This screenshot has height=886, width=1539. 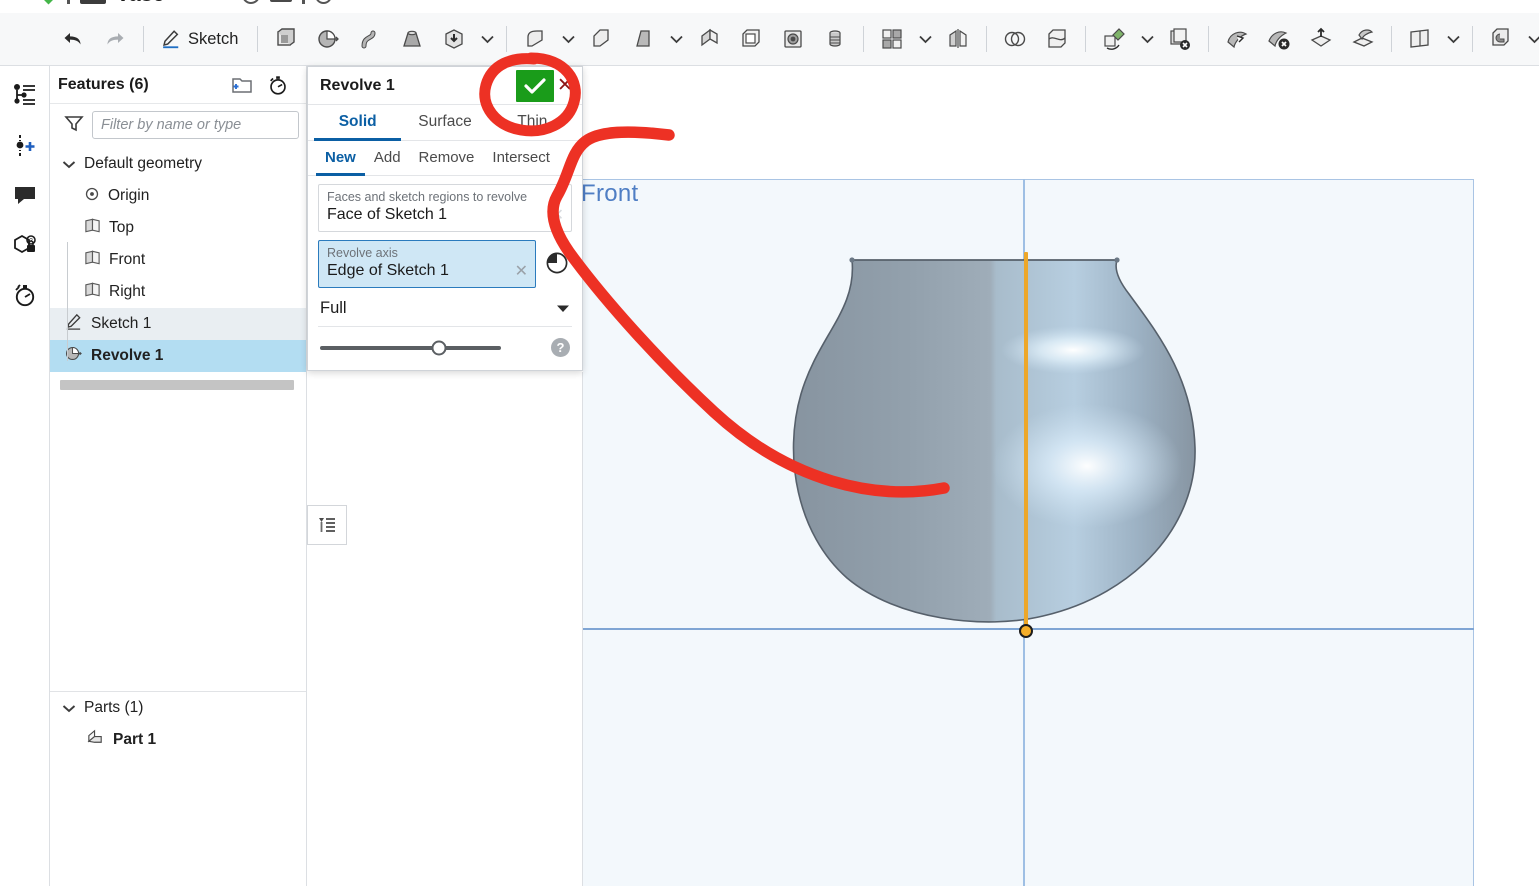 What do you see at coordinates (892, 39) in the screenshot?
I see `pattern-icon` at bounding box center [892, 39].